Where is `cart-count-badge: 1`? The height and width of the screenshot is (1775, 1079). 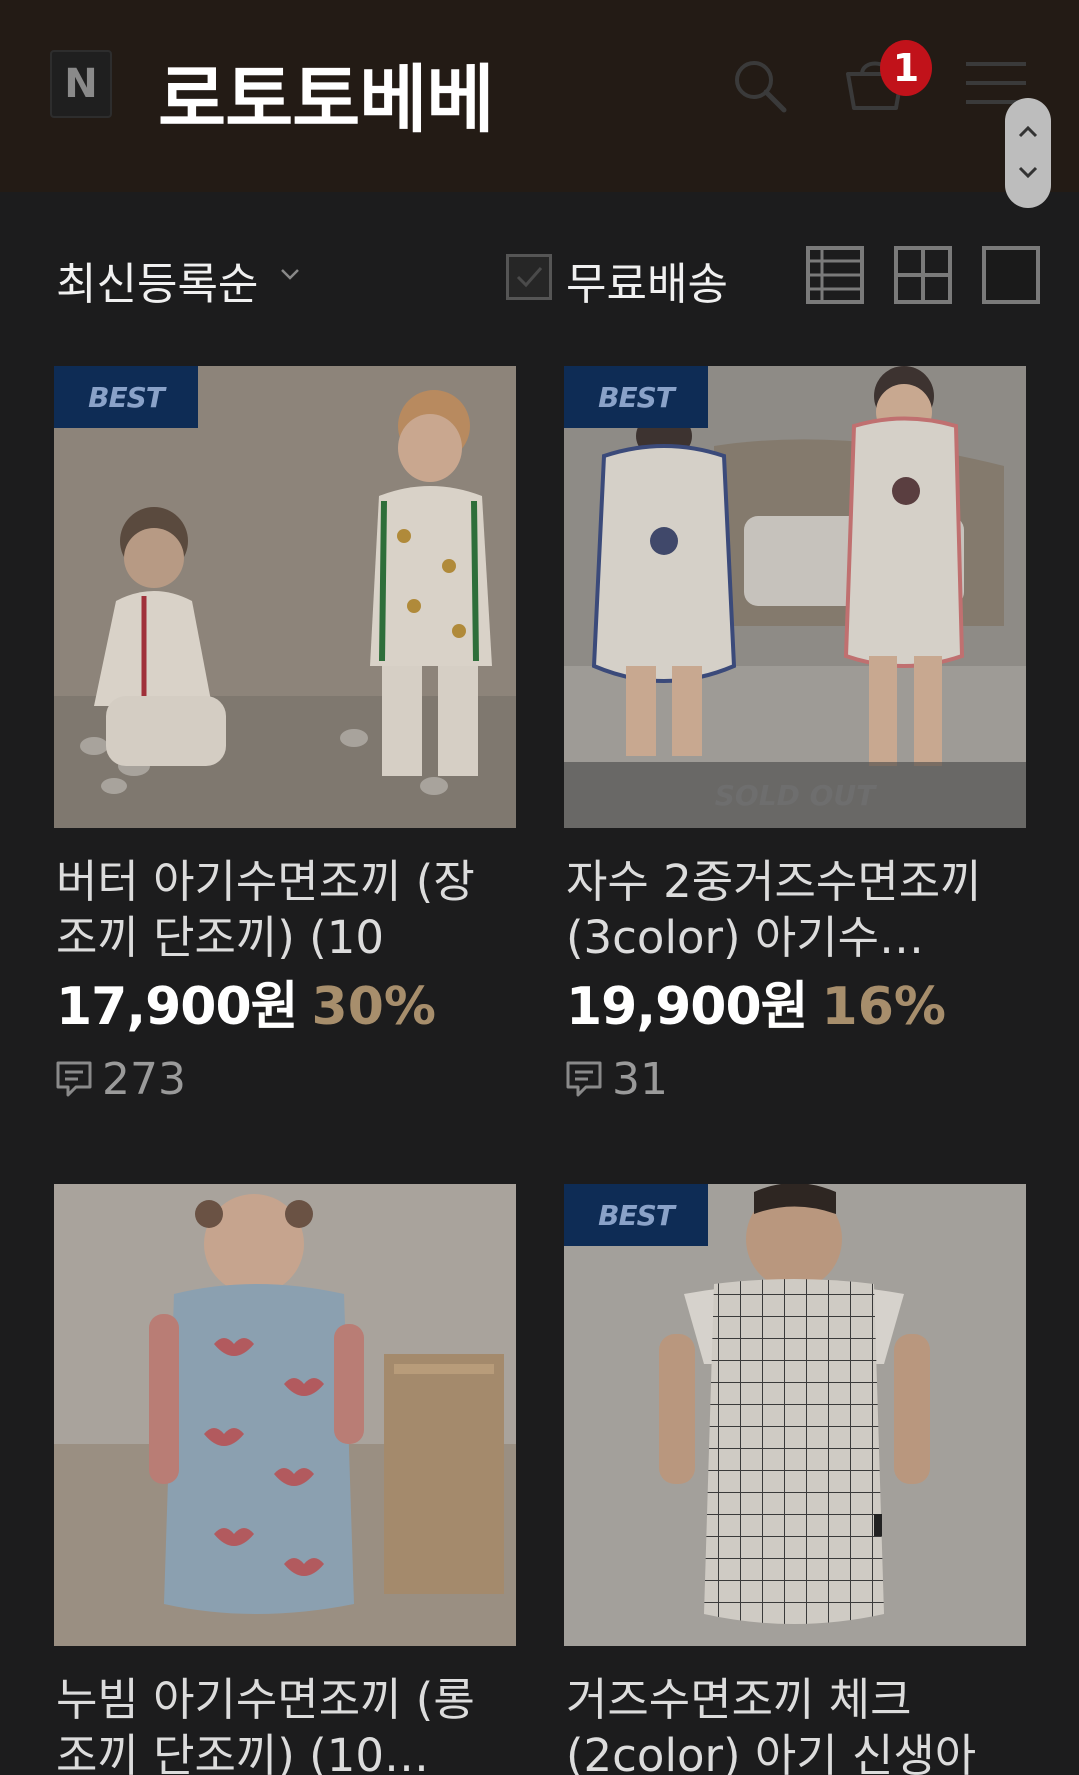
cart-count-badge: 1 is located at coordinates (906, 68).